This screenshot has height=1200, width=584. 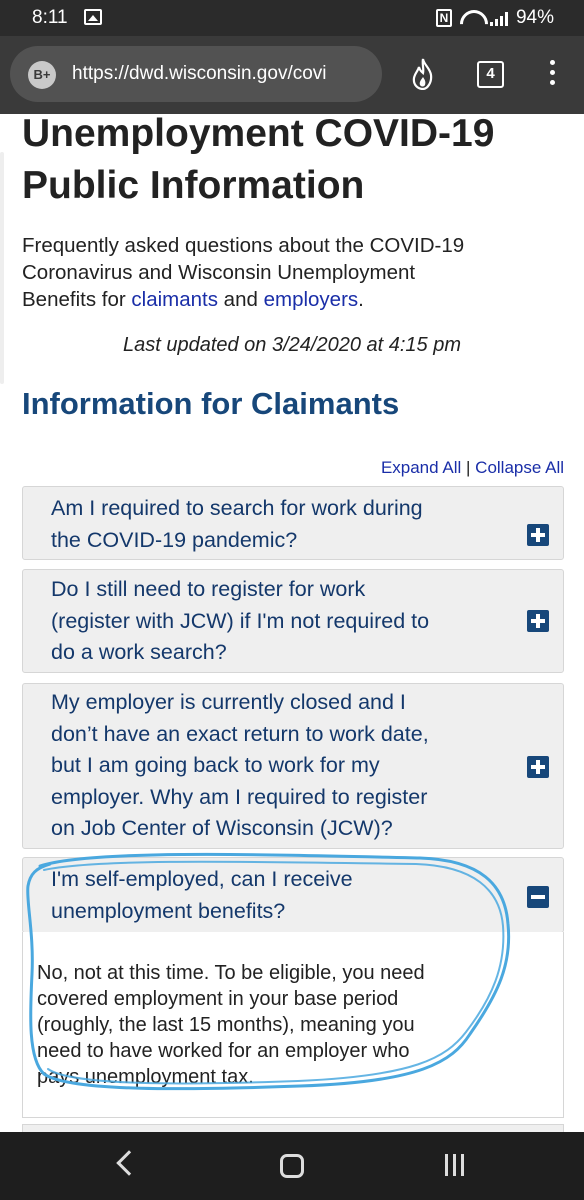 What do you see at coordinates (202, 879) in the screenshot?
I see `faq-question-line: I'm self-employed, can I receive` at bounding box center [202, 879].